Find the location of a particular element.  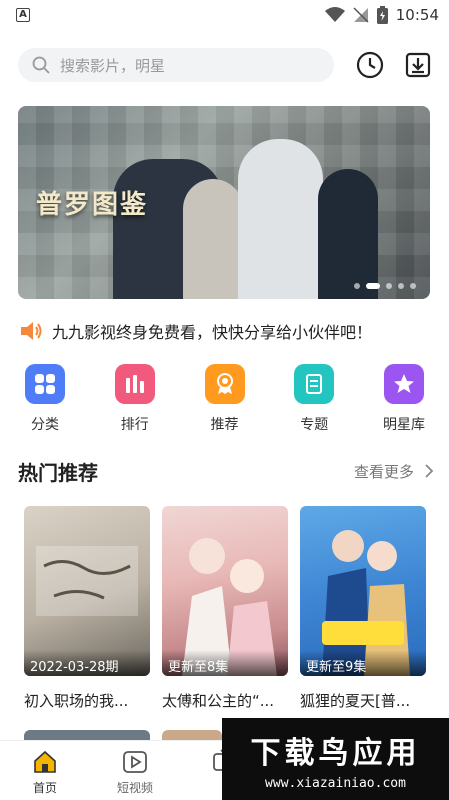

tab-short-video: 短视频 is located at coordinates (135, 770).